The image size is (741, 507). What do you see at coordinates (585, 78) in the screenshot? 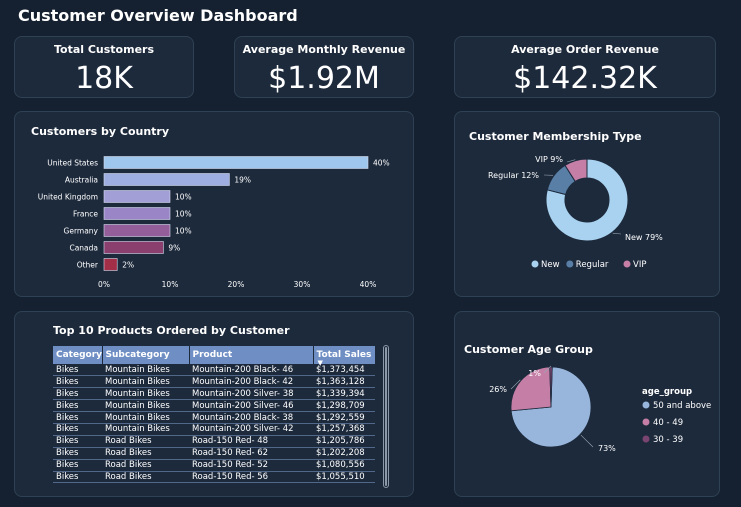
I see `kpi-value: $142.32K` at bounding box center [585, 78].